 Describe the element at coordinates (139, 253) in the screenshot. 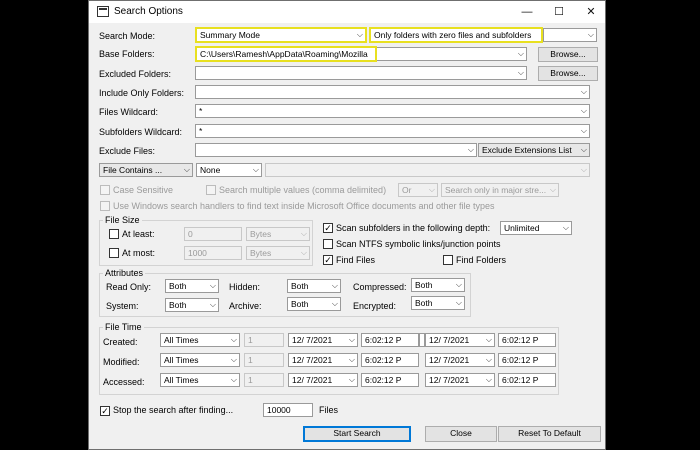

I see `at-most-label: At most:` at that location.